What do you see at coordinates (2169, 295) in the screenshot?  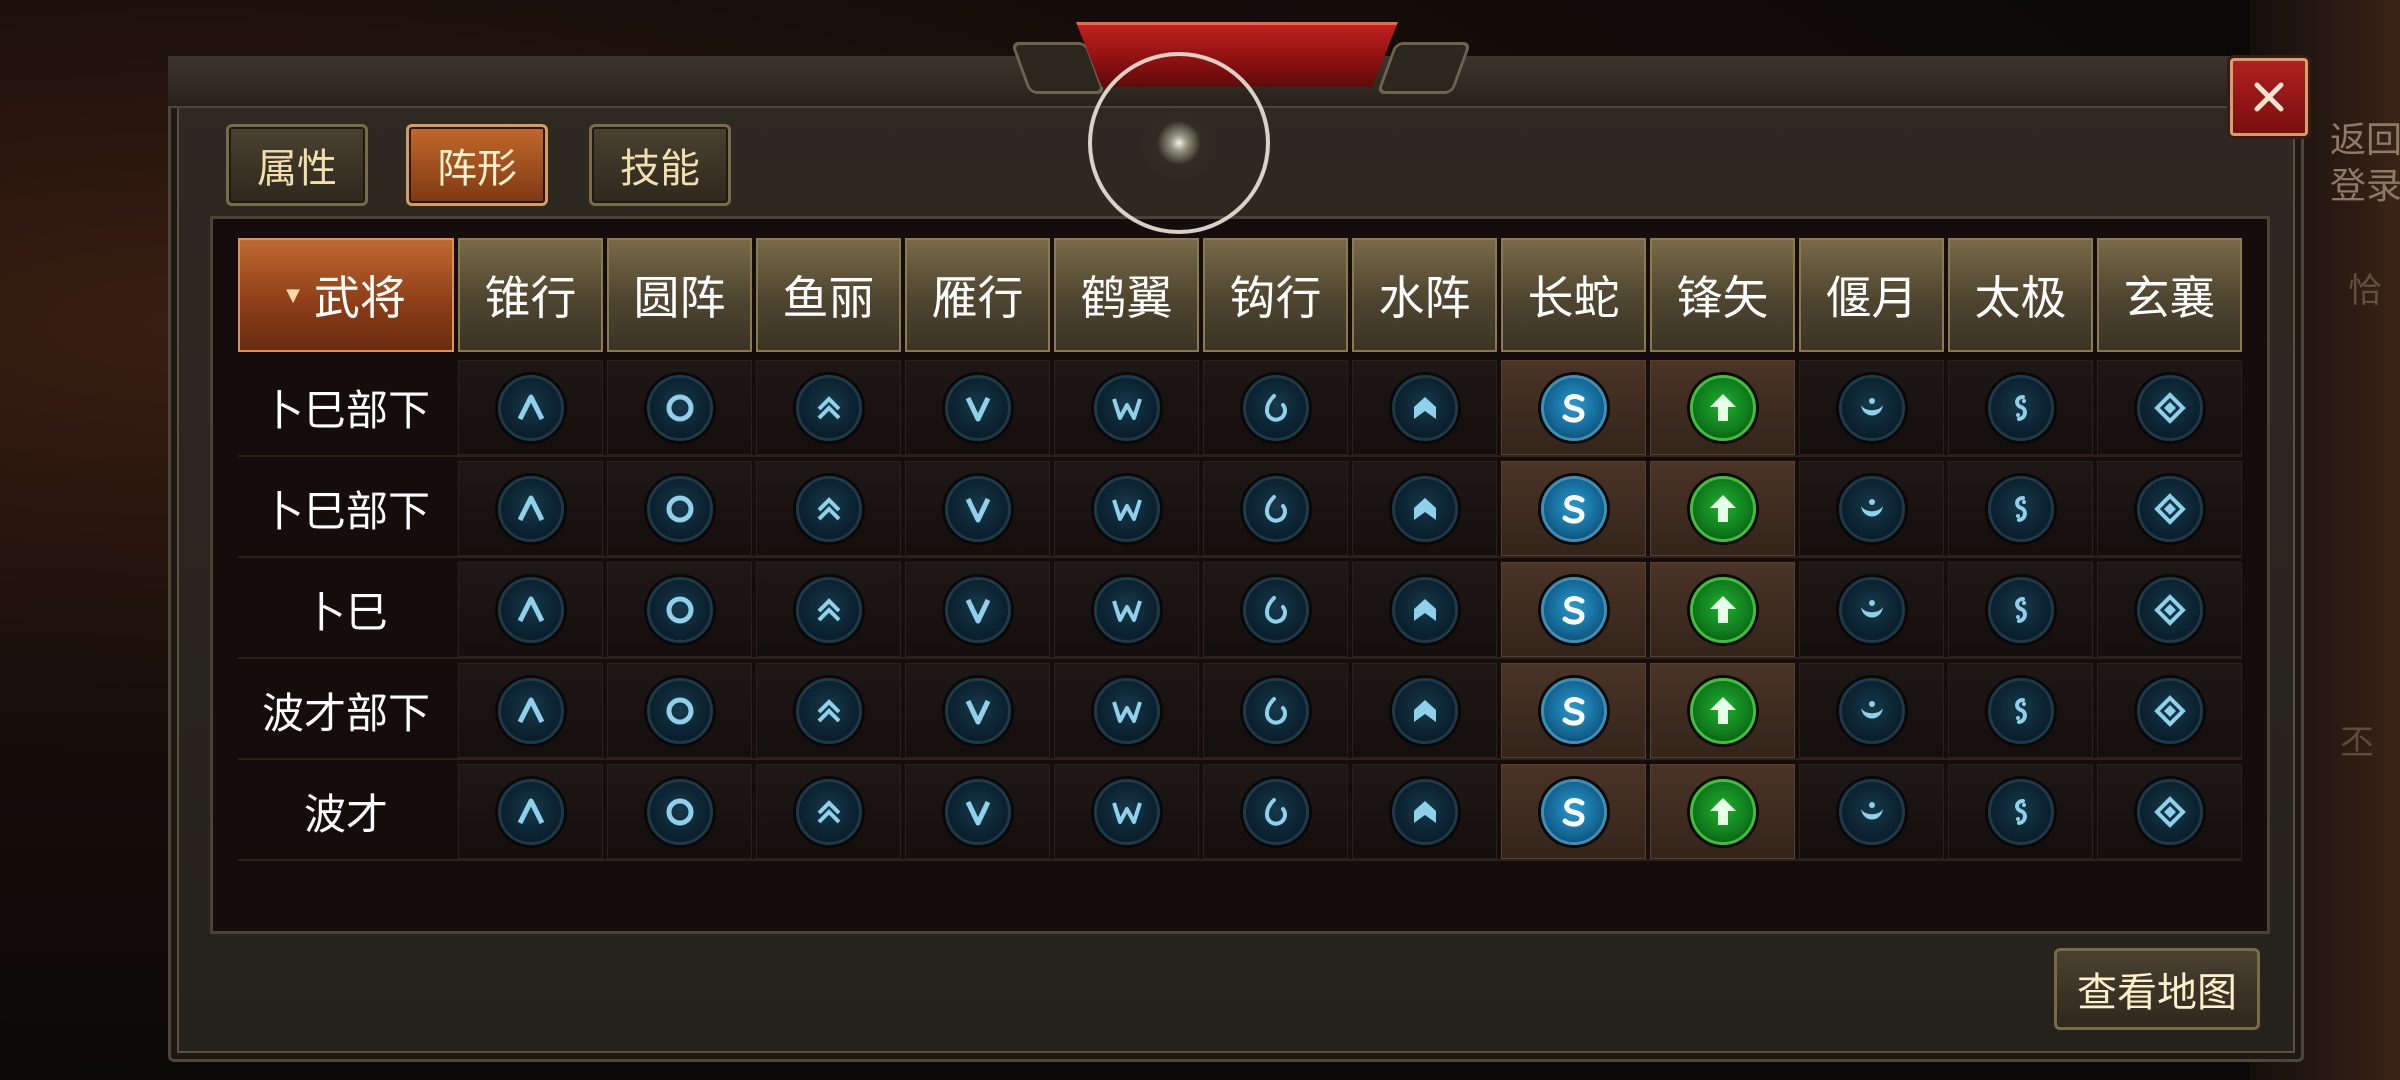 I see `header-formation-11: 玄襄` at bounding box center [2169, 295].